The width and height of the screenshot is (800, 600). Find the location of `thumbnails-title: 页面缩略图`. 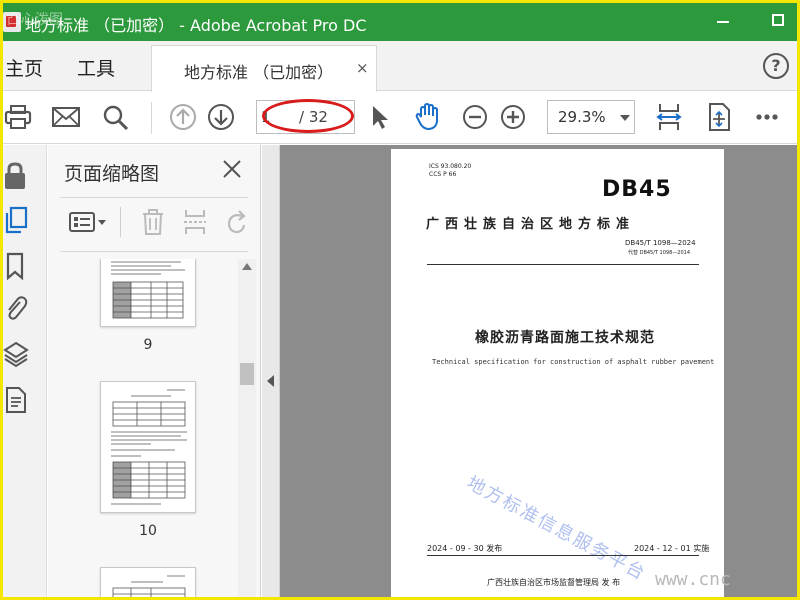

thumbnails-title: 页面缩略图 is located at coordinates (112, 174).